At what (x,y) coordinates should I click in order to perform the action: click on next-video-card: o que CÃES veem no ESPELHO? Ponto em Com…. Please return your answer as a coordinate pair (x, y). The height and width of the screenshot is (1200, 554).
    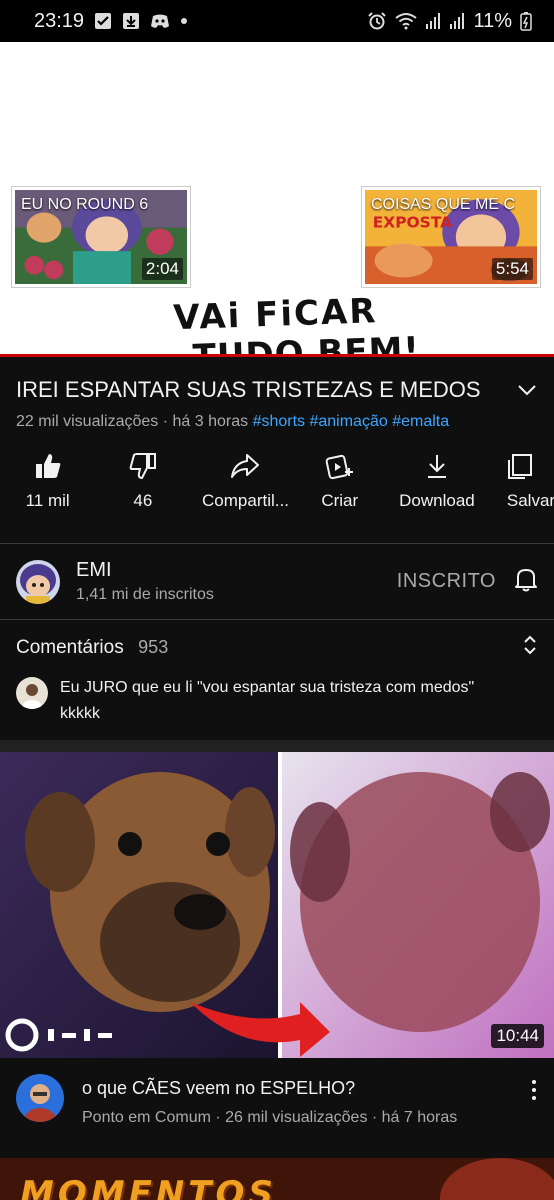
    Looking at the image, I should click on (277, 1108).